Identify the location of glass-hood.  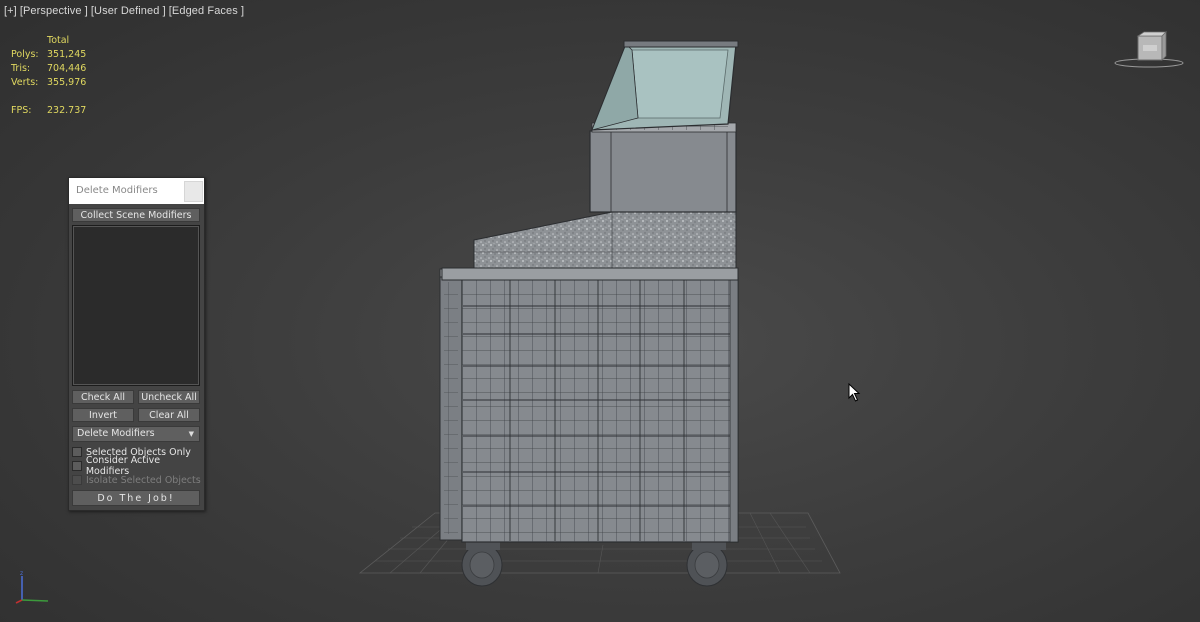
(665, 85).